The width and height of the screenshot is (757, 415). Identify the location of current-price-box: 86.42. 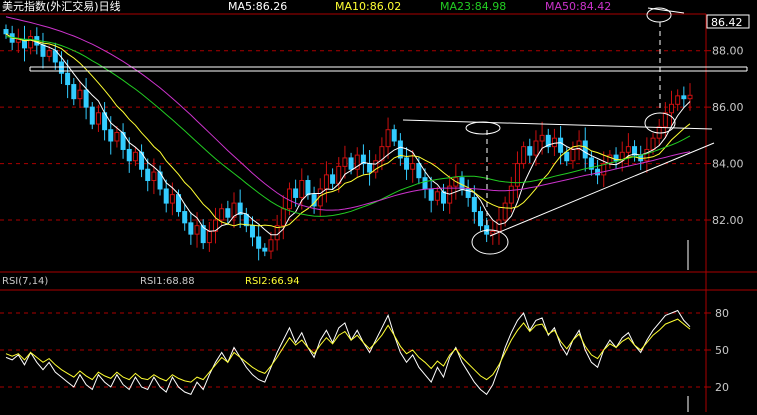
(728, 21).